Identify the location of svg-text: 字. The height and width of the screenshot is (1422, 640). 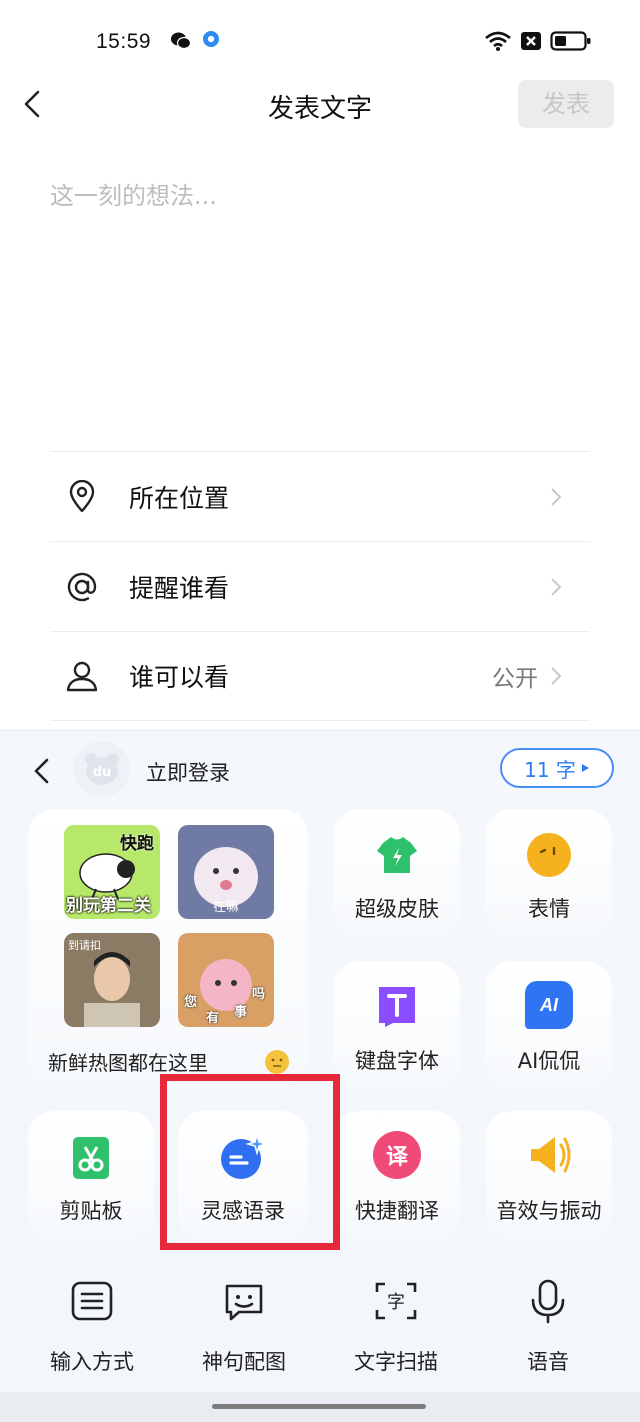
(396, 1302).